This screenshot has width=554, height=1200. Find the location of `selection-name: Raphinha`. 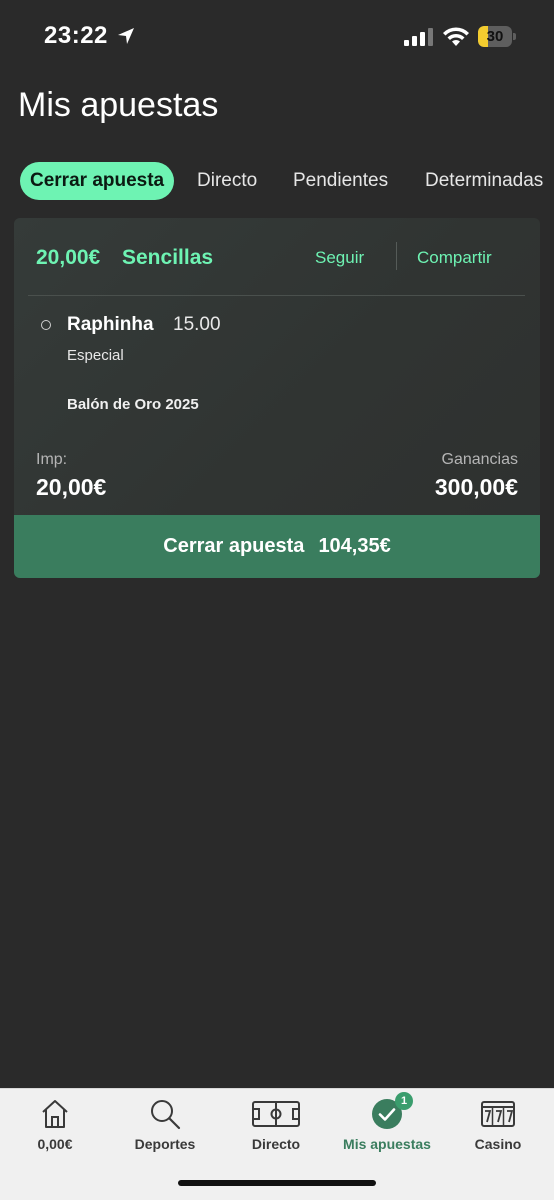

selection-name: Raphinha is located at coordinates (110, 324).